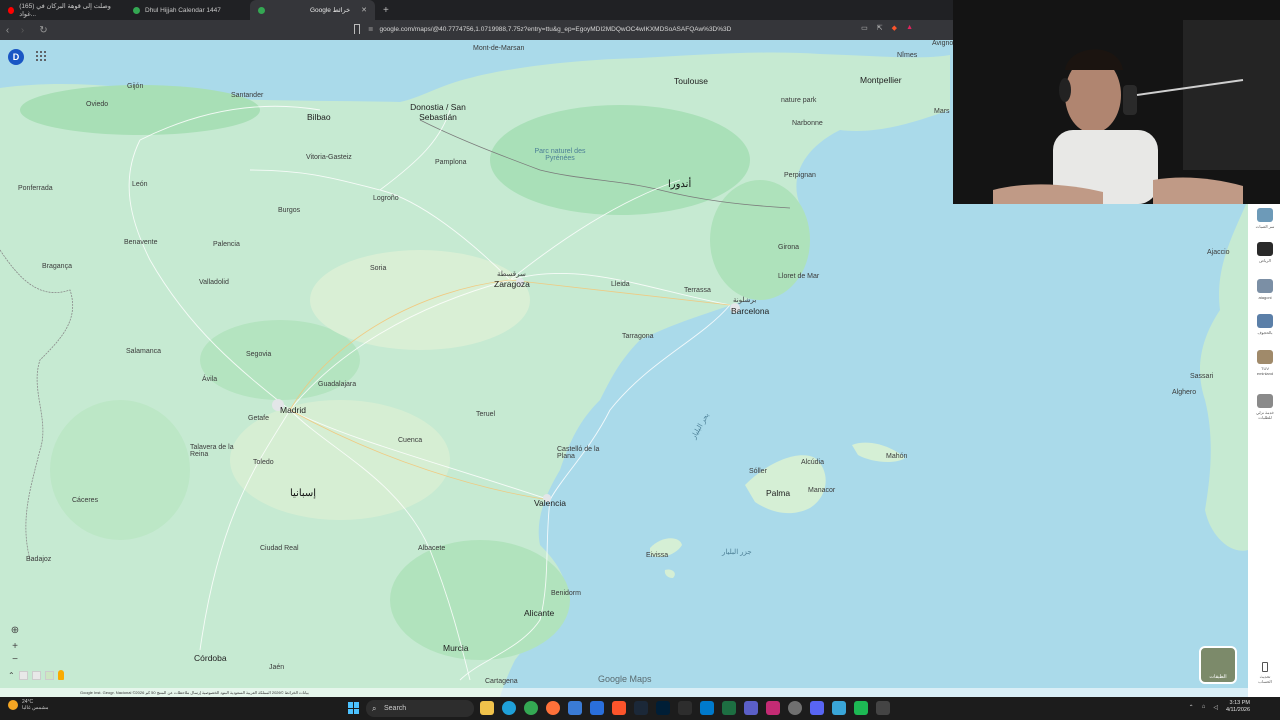 This screenshot has width=1280, height=720. I want to click on map-label: Guadalajara, so click(337, 384).